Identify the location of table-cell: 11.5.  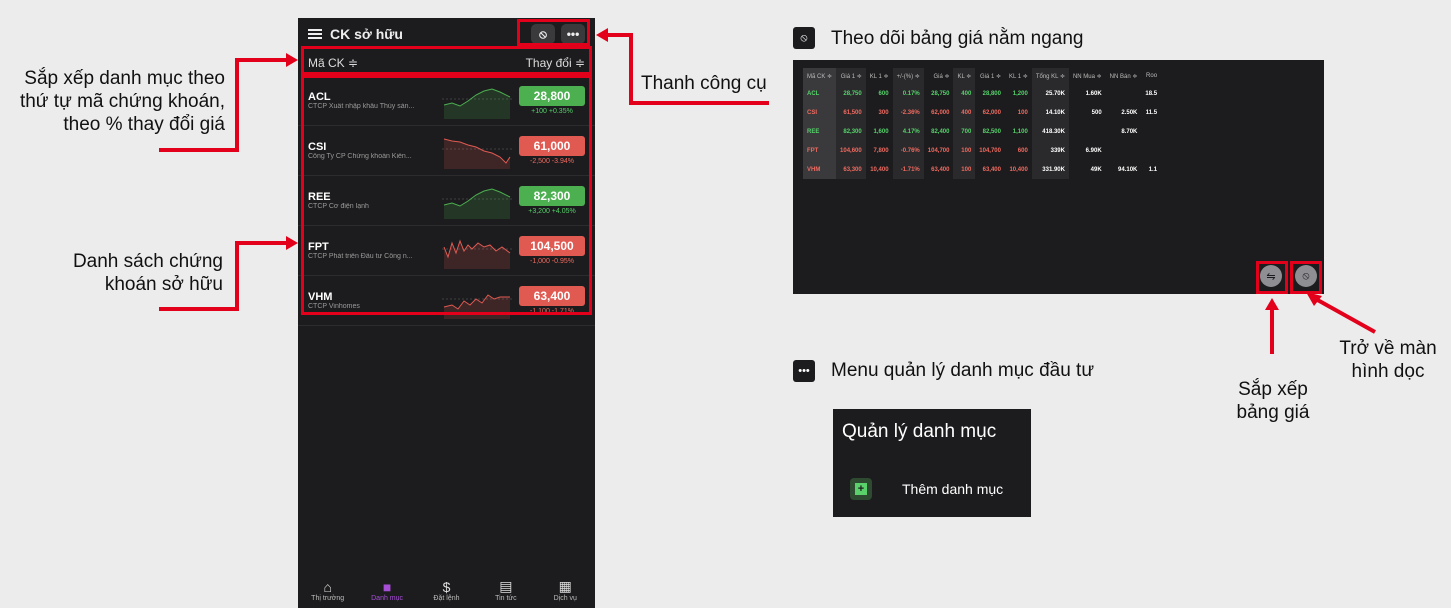
(1151, 112).